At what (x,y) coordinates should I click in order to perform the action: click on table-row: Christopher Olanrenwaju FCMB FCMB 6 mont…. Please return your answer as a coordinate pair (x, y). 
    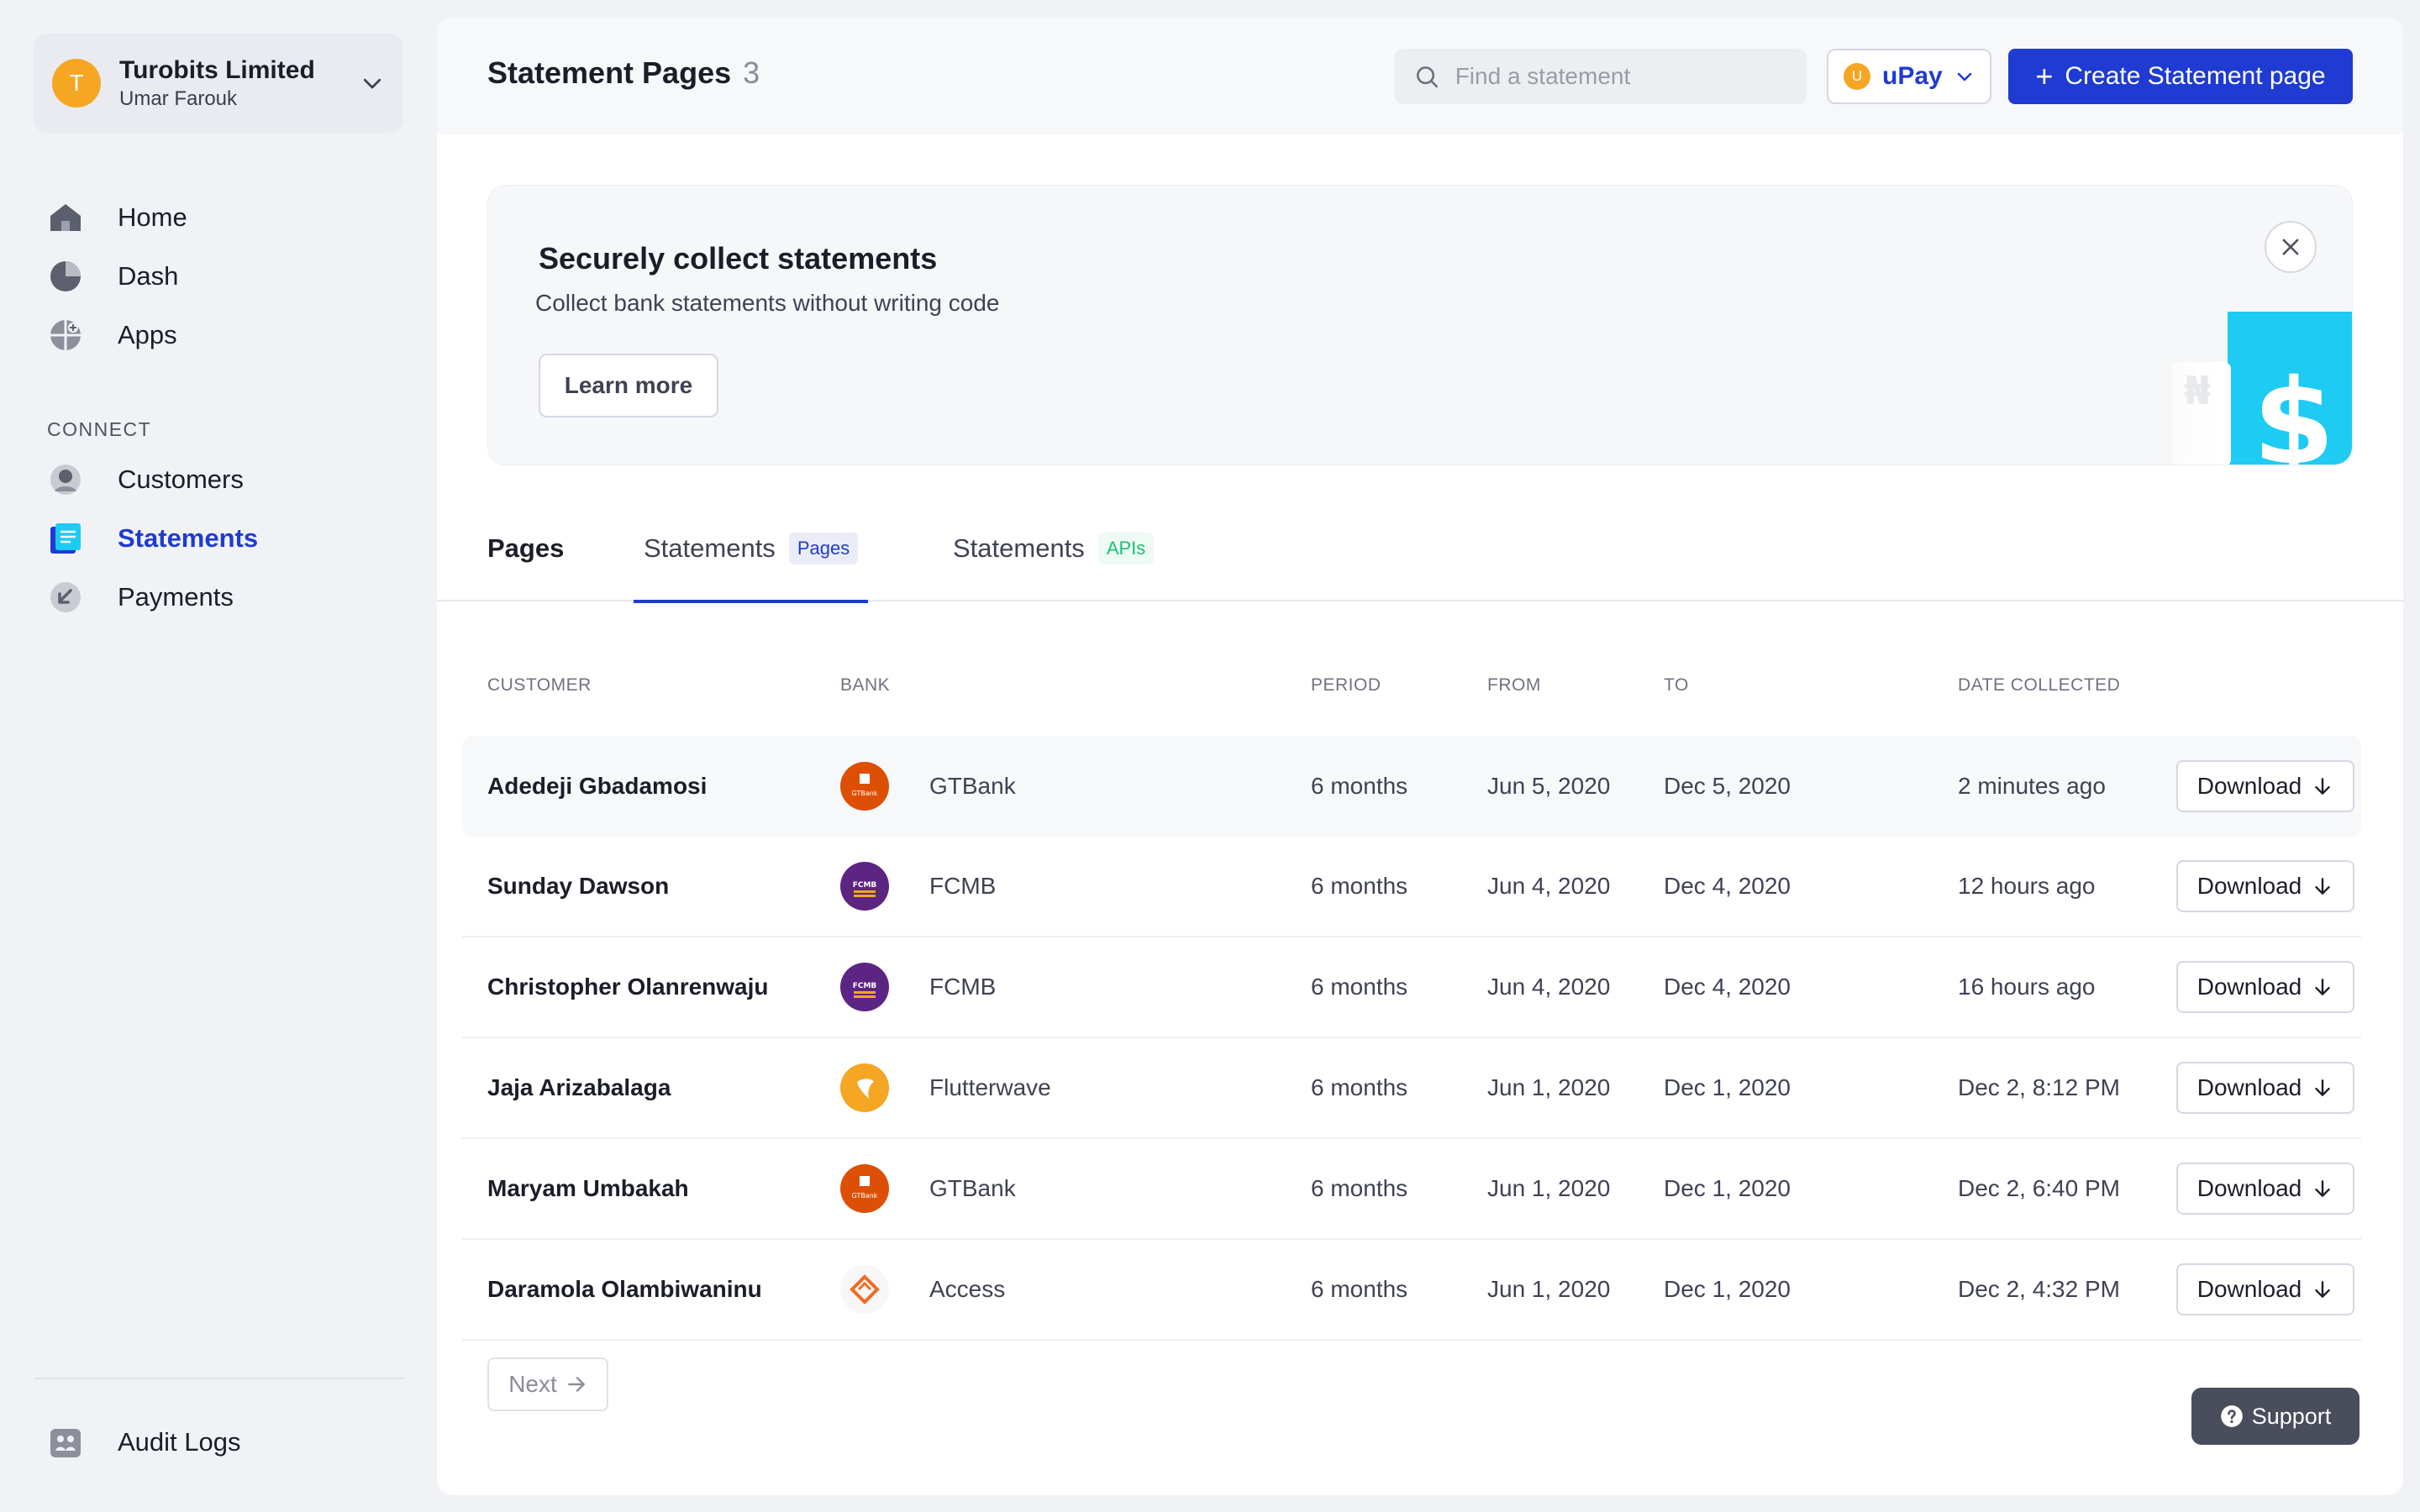
    Looking at the image, I should click on (1411, 987).